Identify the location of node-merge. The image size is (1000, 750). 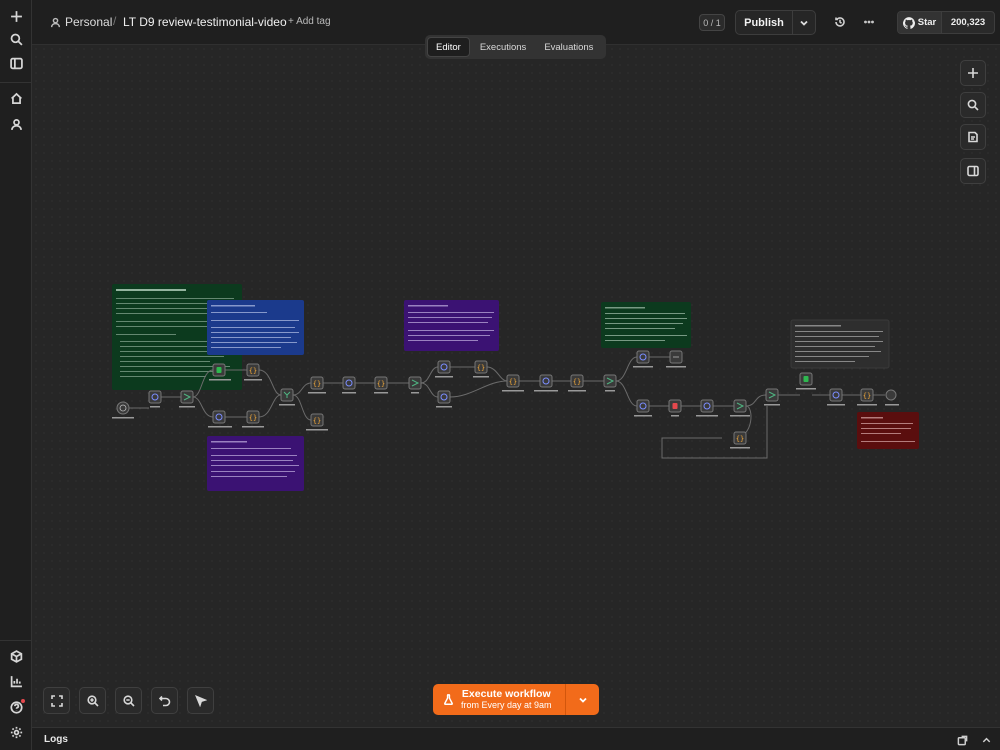
(287, 397).